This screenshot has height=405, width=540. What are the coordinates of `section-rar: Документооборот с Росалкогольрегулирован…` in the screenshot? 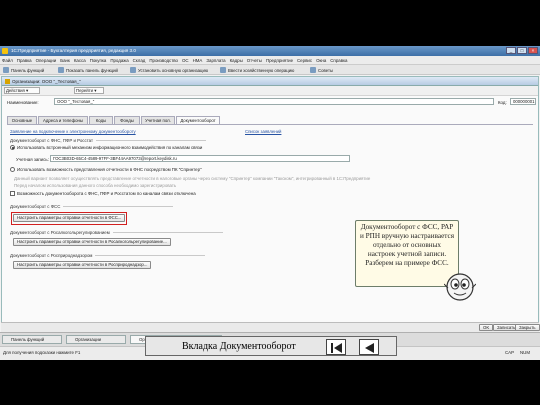 It's located at (116, 232).